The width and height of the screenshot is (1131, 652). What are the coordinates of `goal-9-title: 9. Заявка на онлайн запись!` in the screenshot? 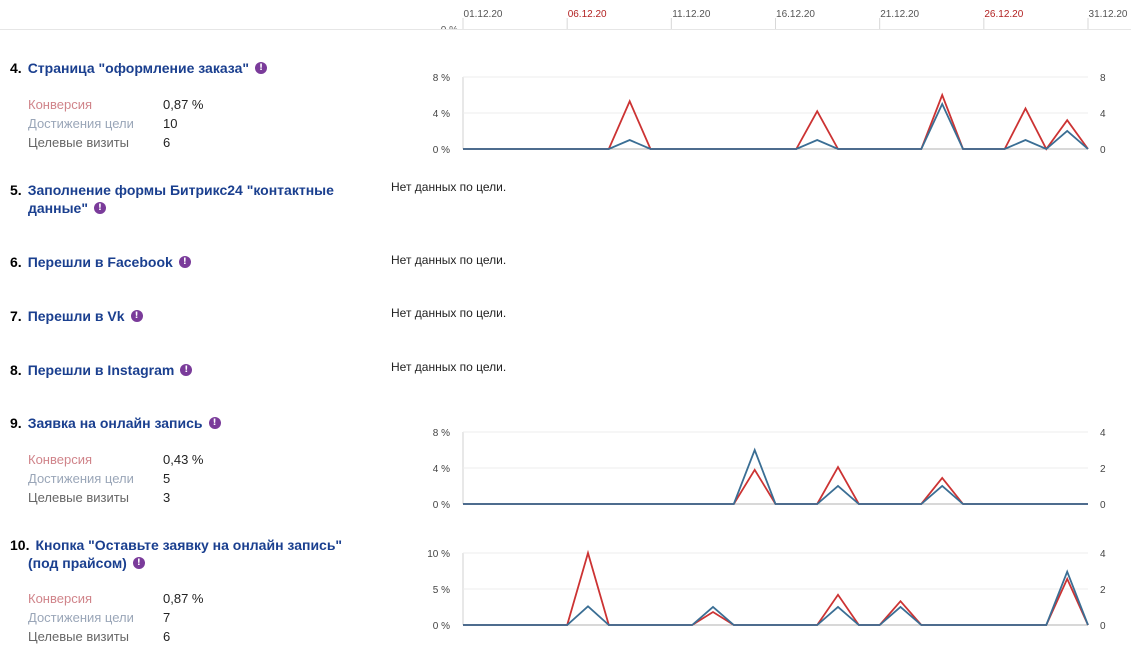 It's located at (115, 423).